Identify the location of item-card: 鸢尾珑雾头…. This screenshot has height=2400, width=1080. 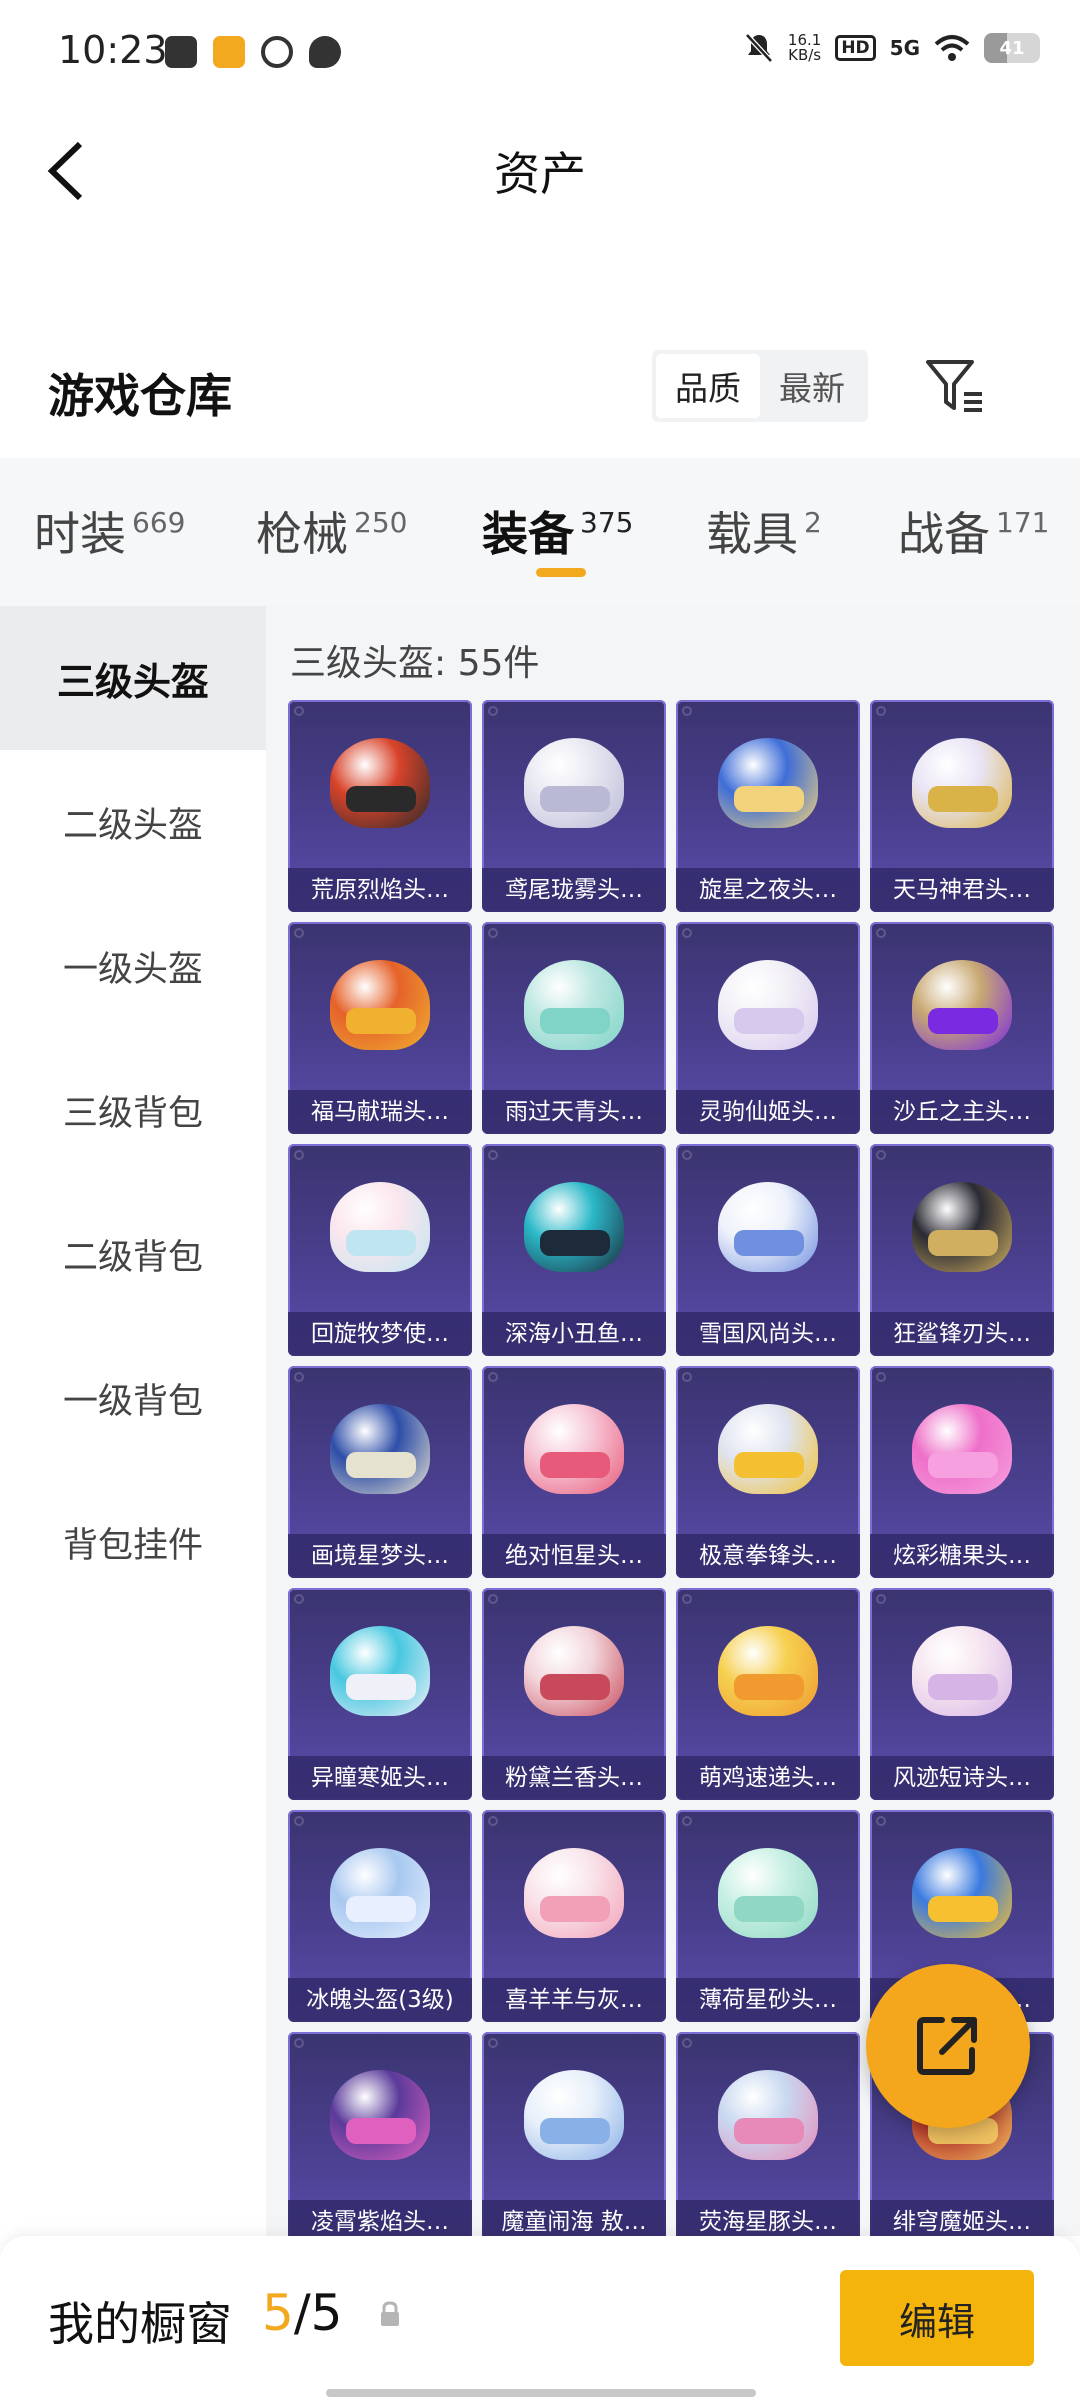
(574, 806).